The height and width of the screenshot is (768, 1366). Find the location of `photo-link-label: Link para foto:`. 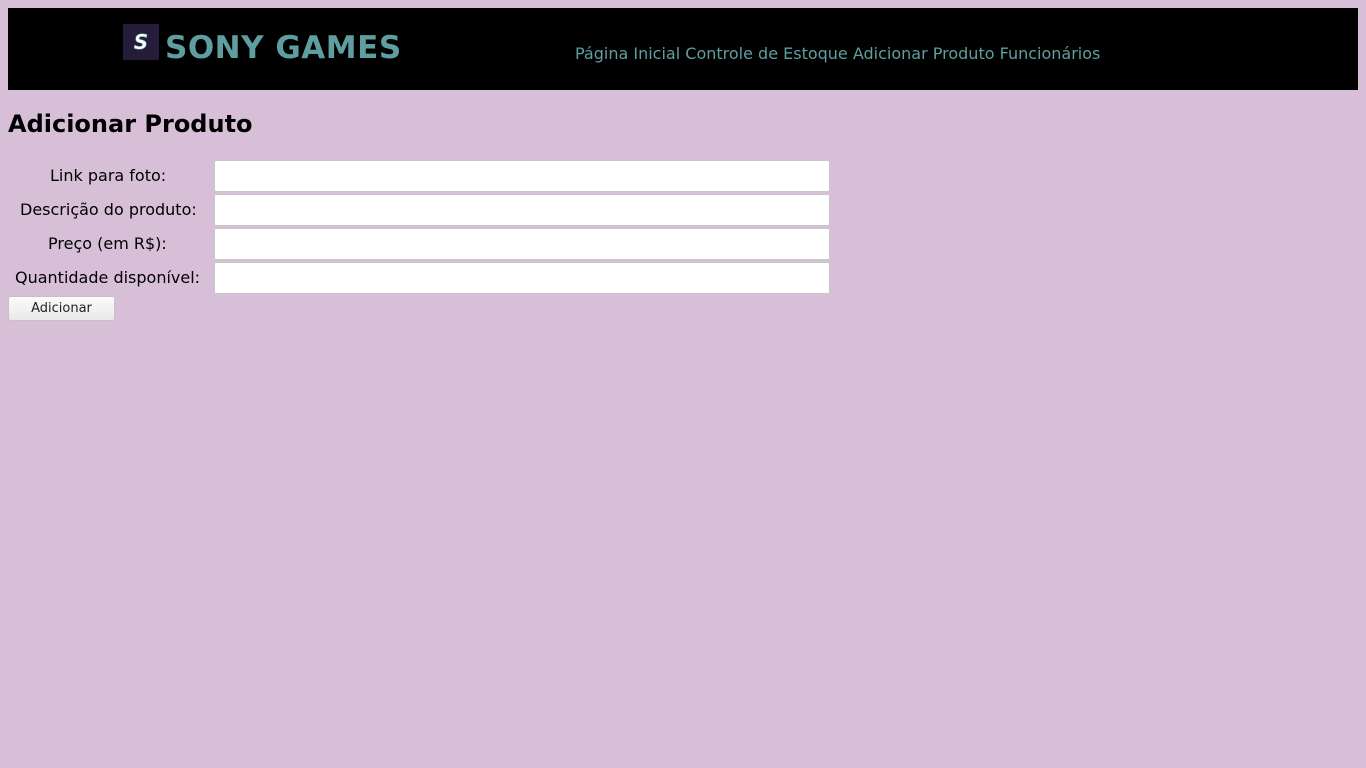

photo-link-label: Link para foto: is located at coordinates (108, 175).